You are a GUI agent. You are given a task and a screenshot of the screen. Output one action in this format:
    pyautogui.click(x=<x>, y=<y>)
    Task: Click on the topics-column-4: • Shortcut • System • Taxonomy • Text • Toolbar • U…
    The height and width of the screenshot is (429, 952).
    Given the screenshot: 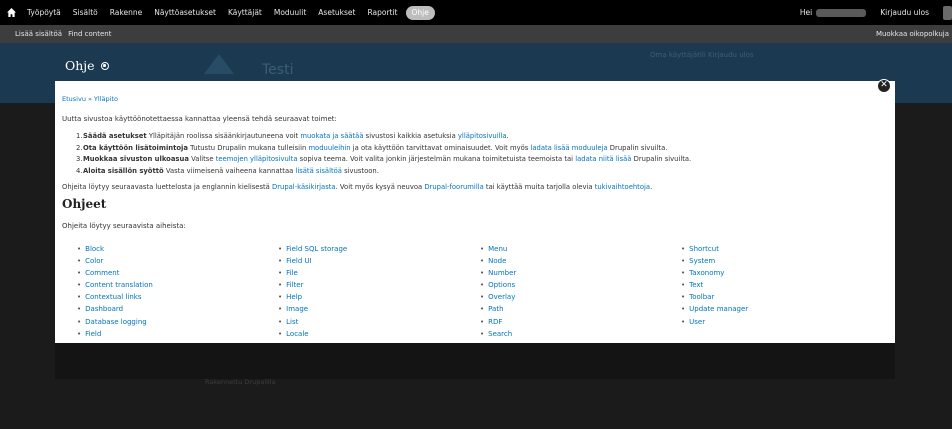 What is the action you would take?
    pyautogui.click(x=714, y=285)
    